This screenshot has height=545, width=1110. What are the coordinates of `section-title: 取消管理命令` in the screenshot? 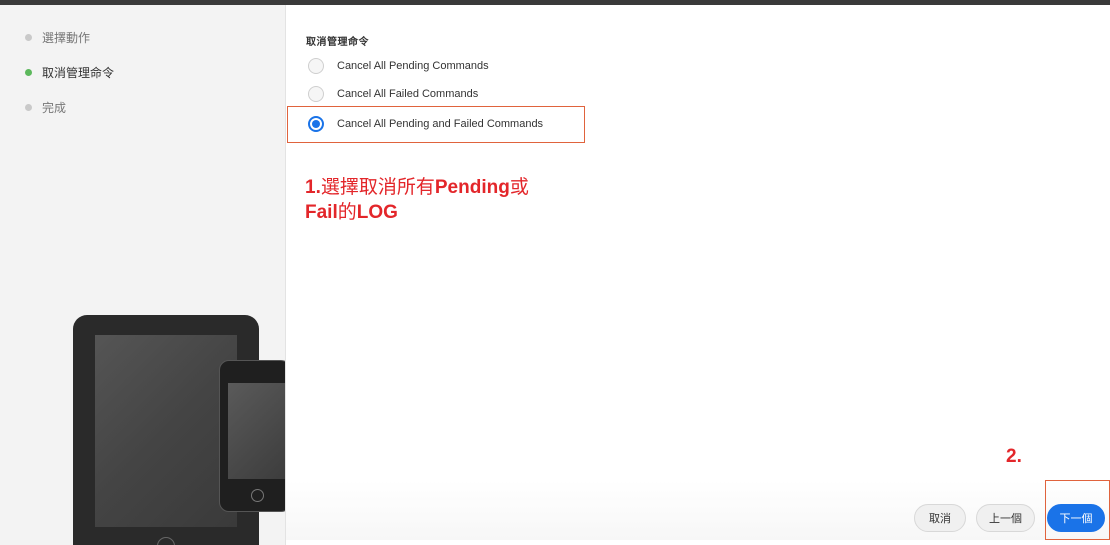 It's located at (337, 42).